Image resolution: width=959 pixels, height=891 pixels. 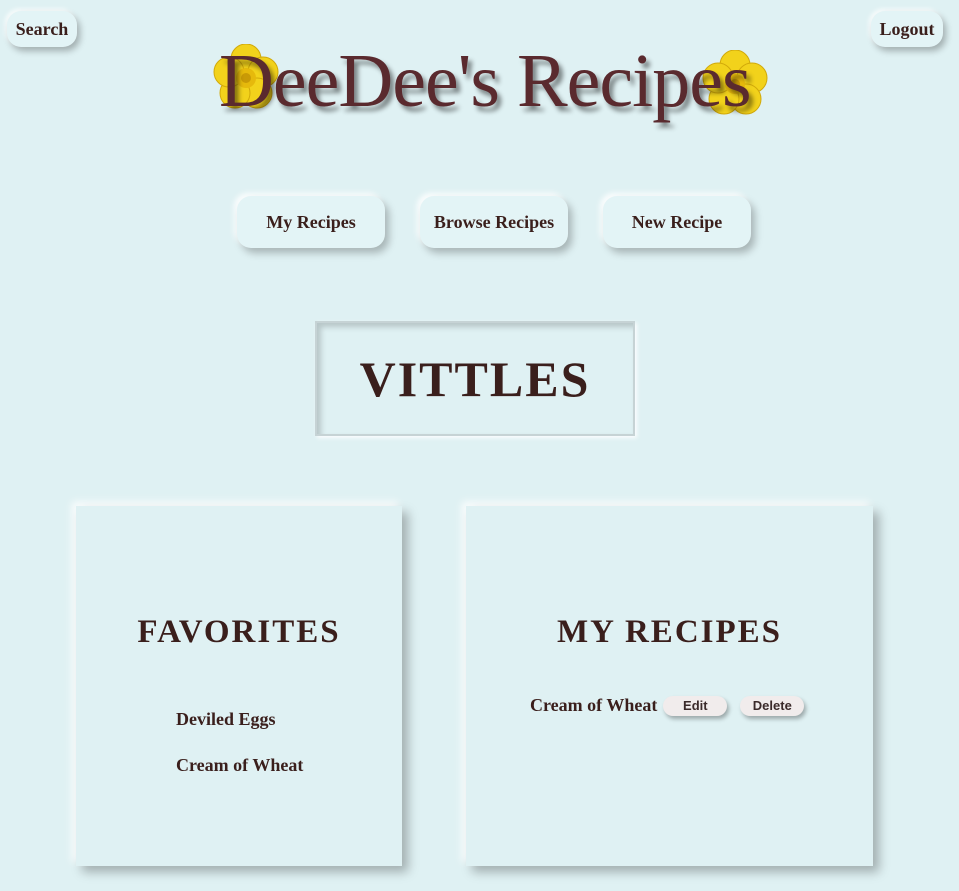 I want to click on delete-button: Delete, so click(x=772, y=705).